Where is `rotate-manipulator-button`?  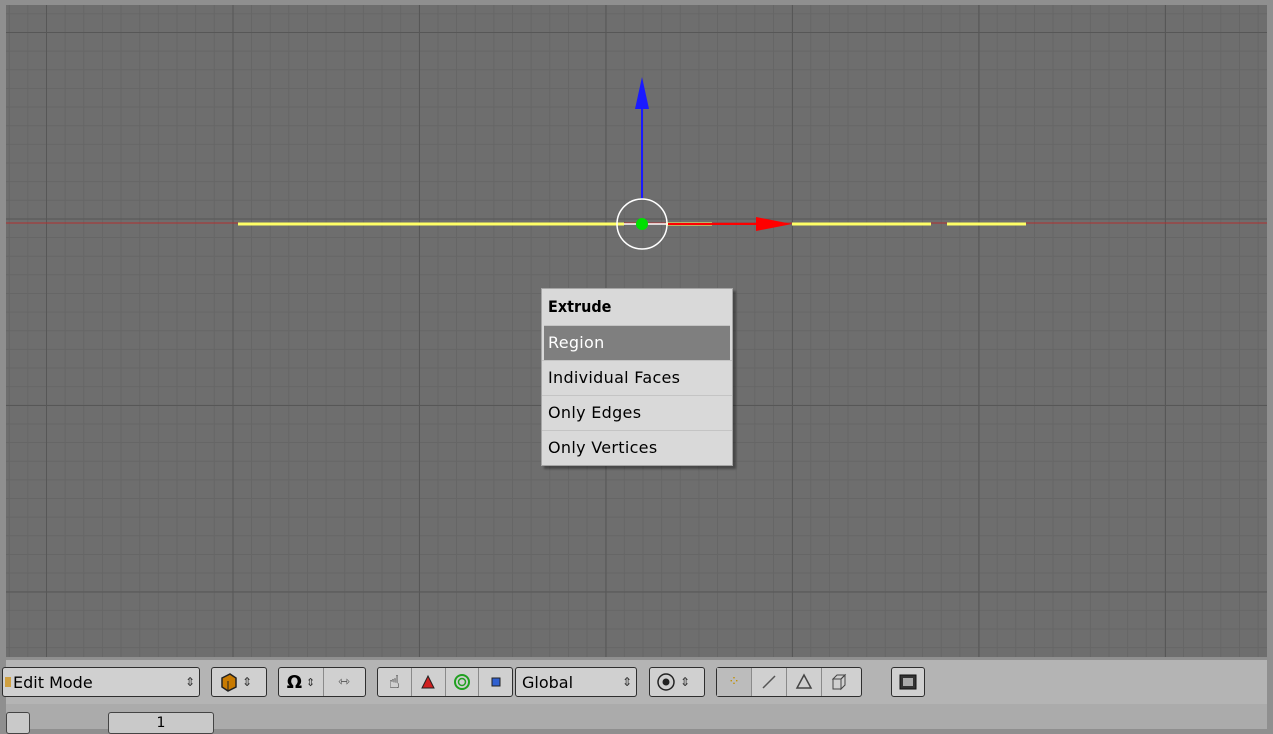 rotate-manipulator-button is located at coordinates (463, 682).